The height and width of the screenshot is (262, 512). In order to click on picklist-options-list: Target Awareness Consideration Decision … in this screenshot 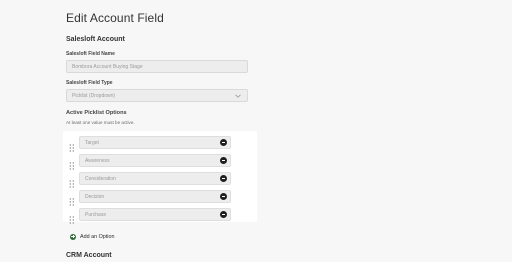, I will do `click(160, 177)`.